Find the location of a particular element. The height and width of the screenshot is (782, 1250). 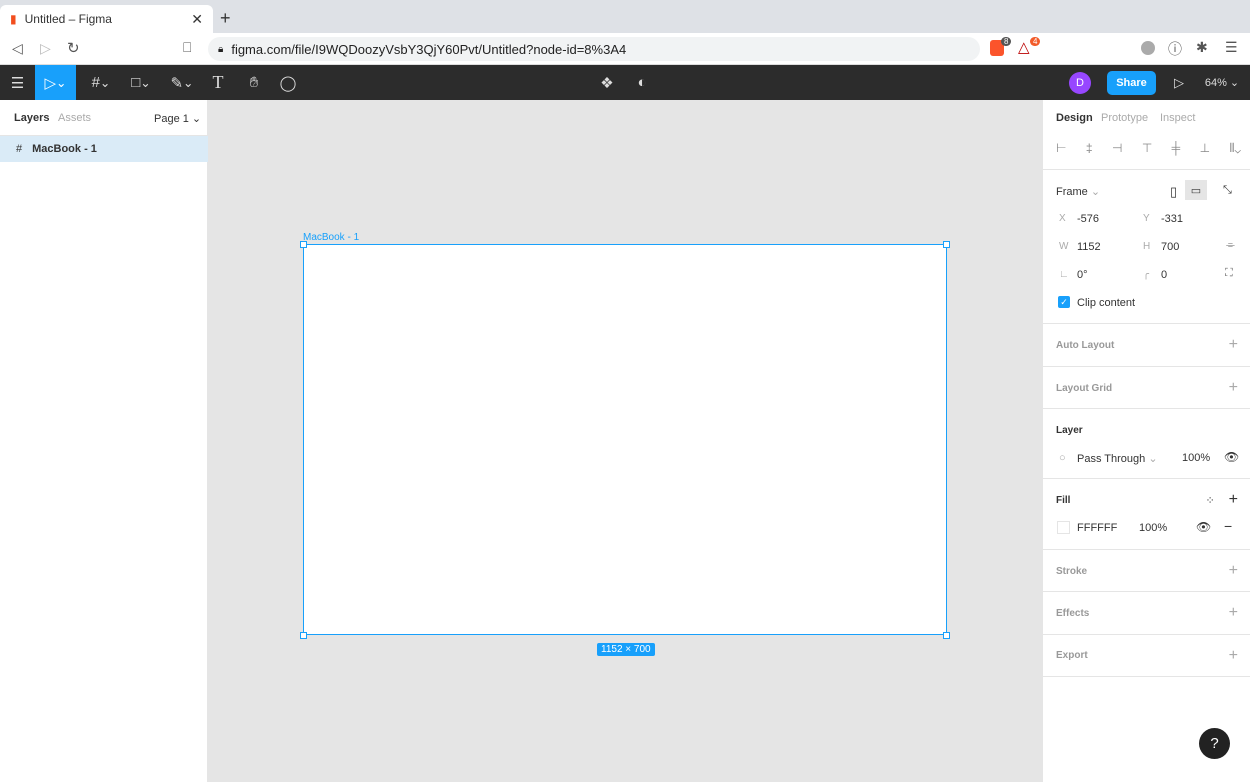

auto-layout-label: Auto Layout is located at coordinates (1085, 345).